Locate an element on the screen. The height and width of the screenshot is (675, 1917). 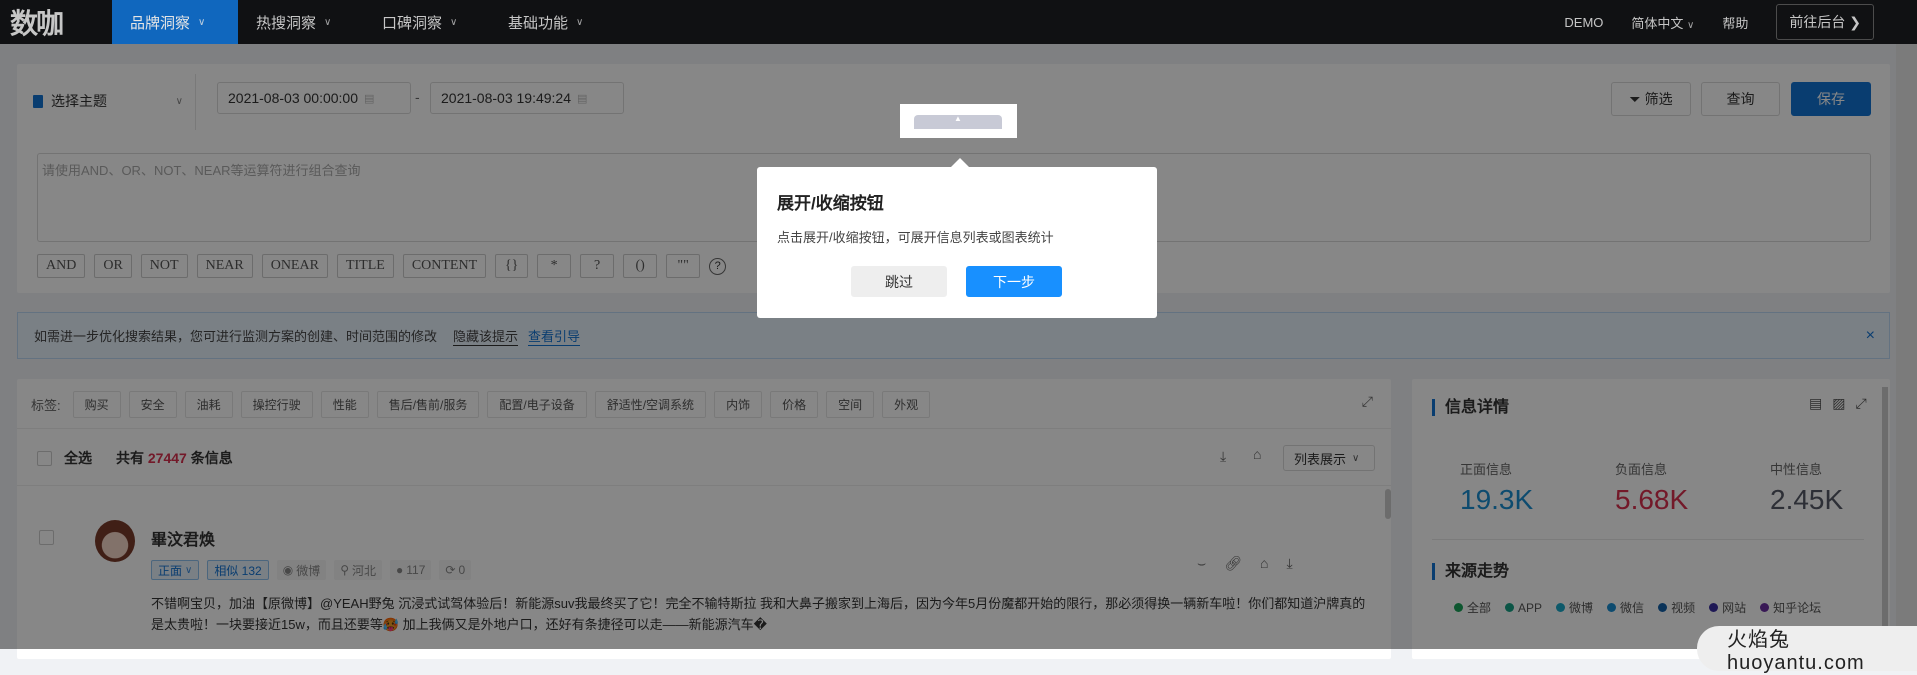
expand-collapse-button: ▲ is located at coordinates (958, 122).